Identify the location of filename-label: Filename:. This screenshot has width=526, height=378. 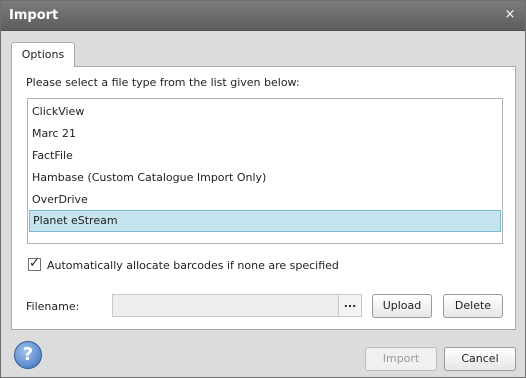
(53, 306).